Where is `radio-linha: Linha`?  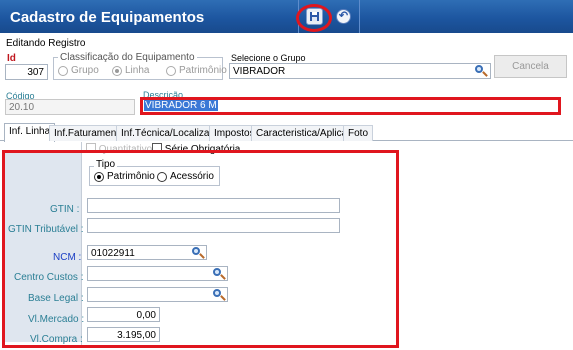
radio-linha: Linha is located at coordinates (130, 70).